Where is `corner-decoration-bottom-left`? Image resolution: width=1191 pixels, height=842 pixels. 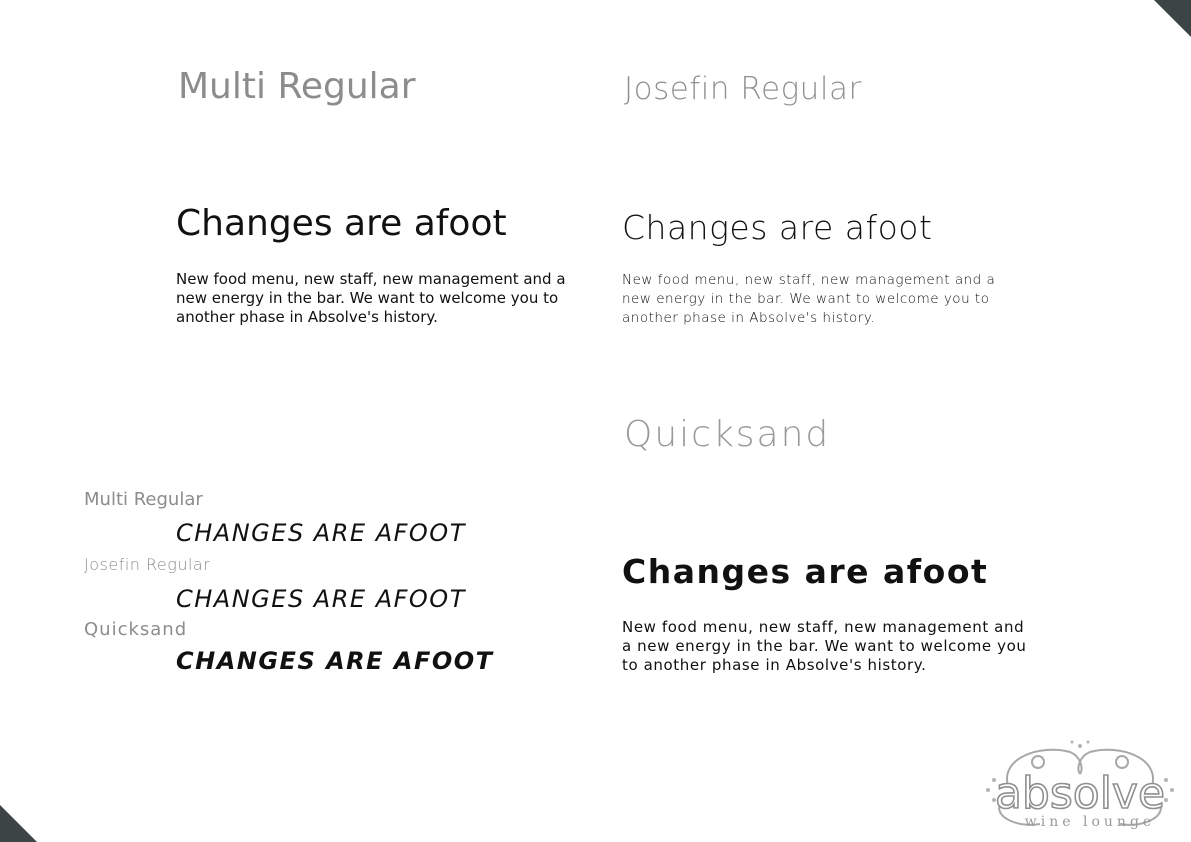
corner-decoration-bottom-left is located at coordinates (18, 823).